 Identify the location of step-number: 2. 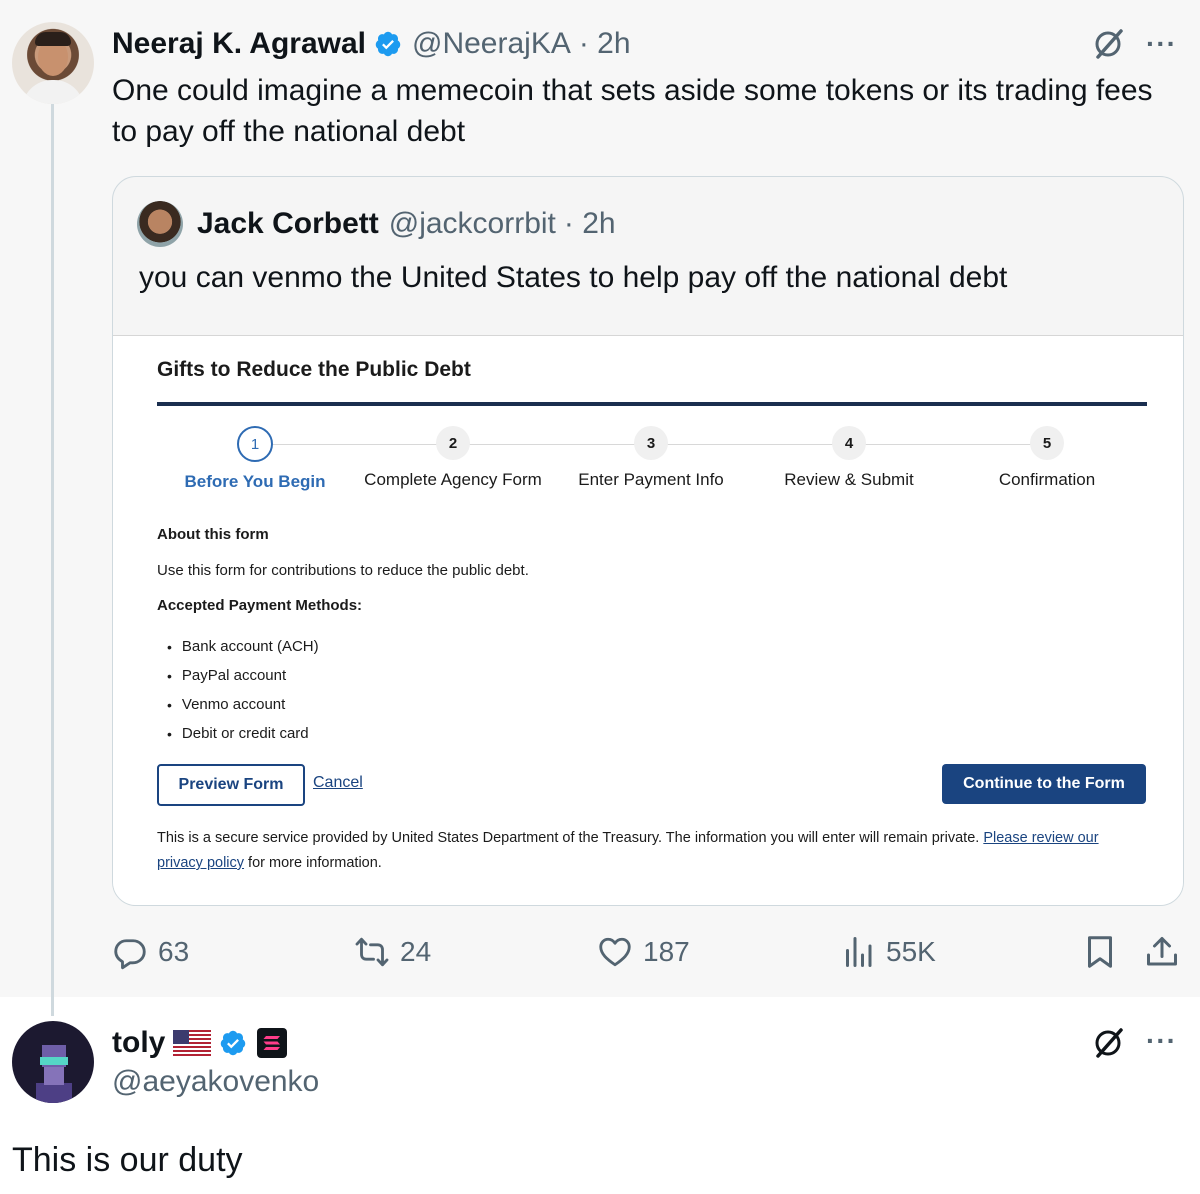
(453, 443).